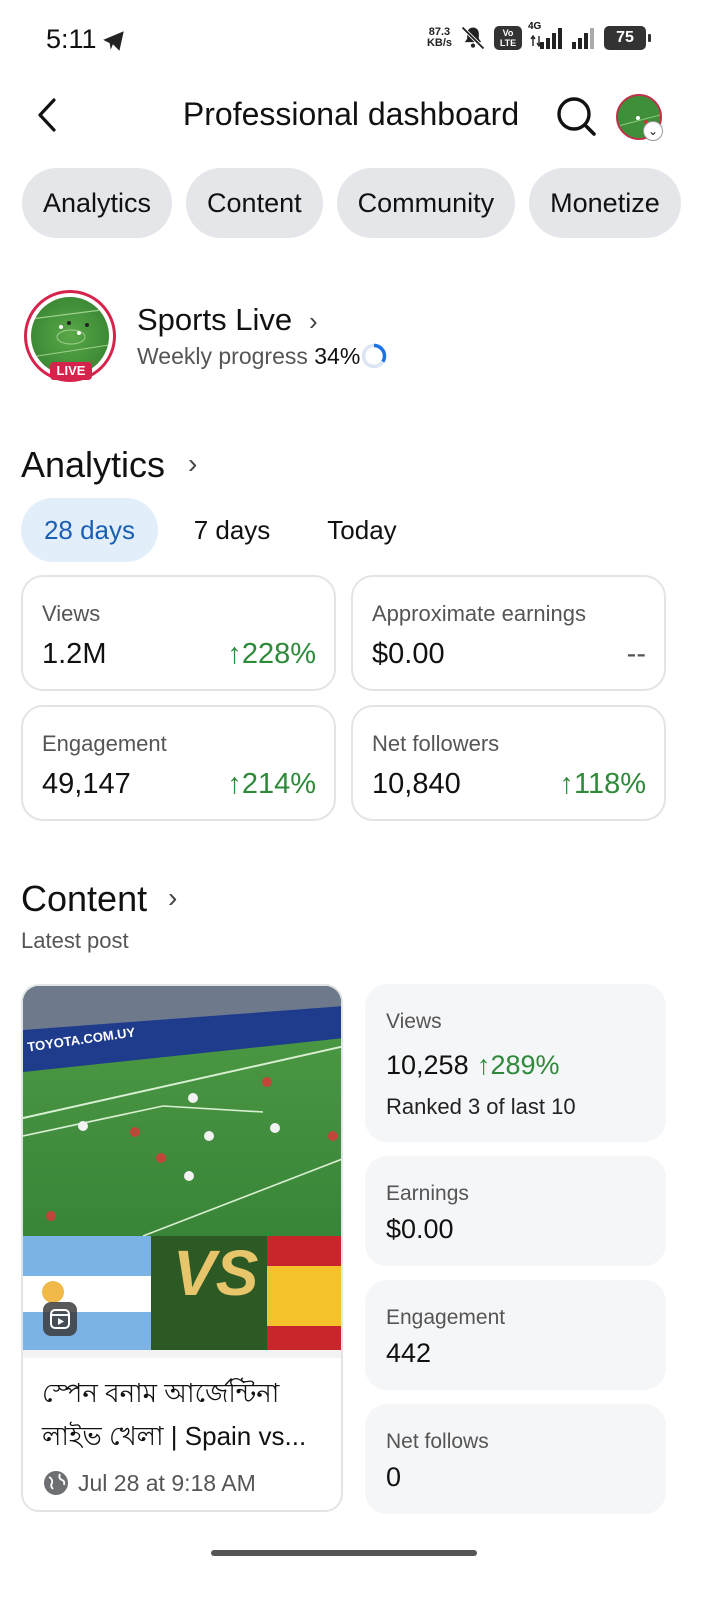 This screenshot has width=702, height=1600. I want to click on views-card: Views 1.2M ↑228%, so click(178, 633).